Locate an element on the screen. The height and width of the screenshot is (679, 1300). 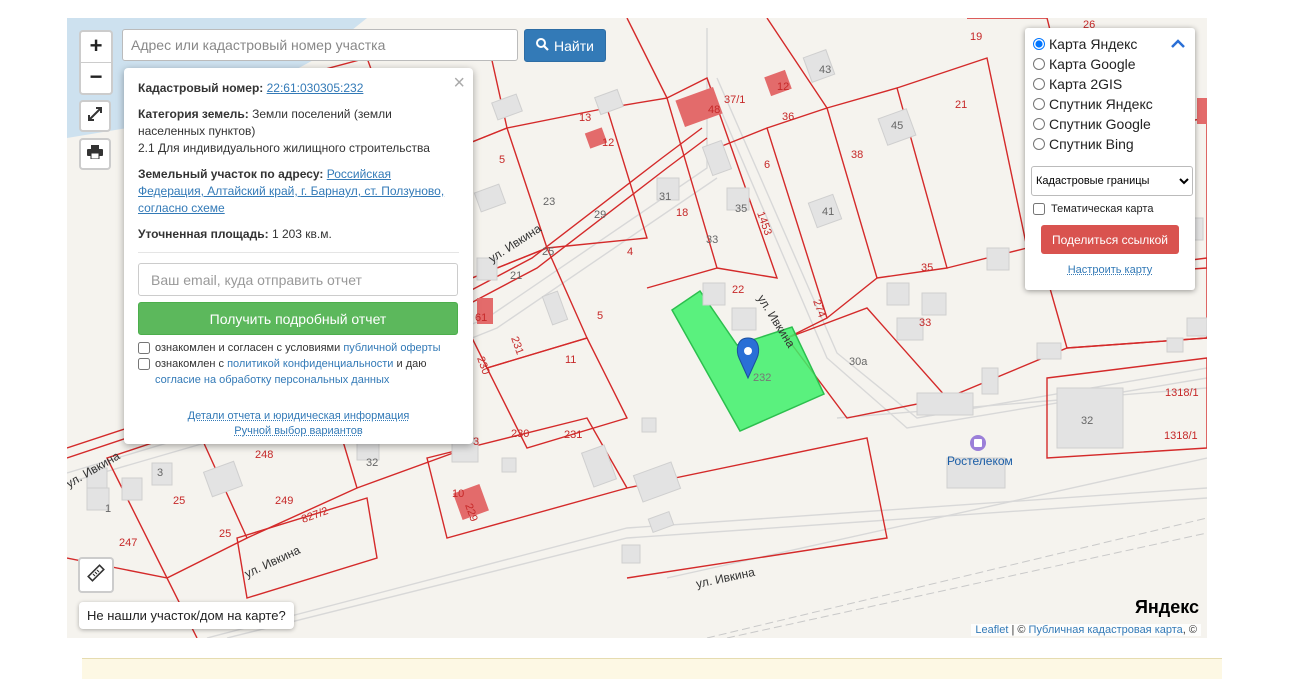
svg-text: 23 is located at coordinates (549, 202).